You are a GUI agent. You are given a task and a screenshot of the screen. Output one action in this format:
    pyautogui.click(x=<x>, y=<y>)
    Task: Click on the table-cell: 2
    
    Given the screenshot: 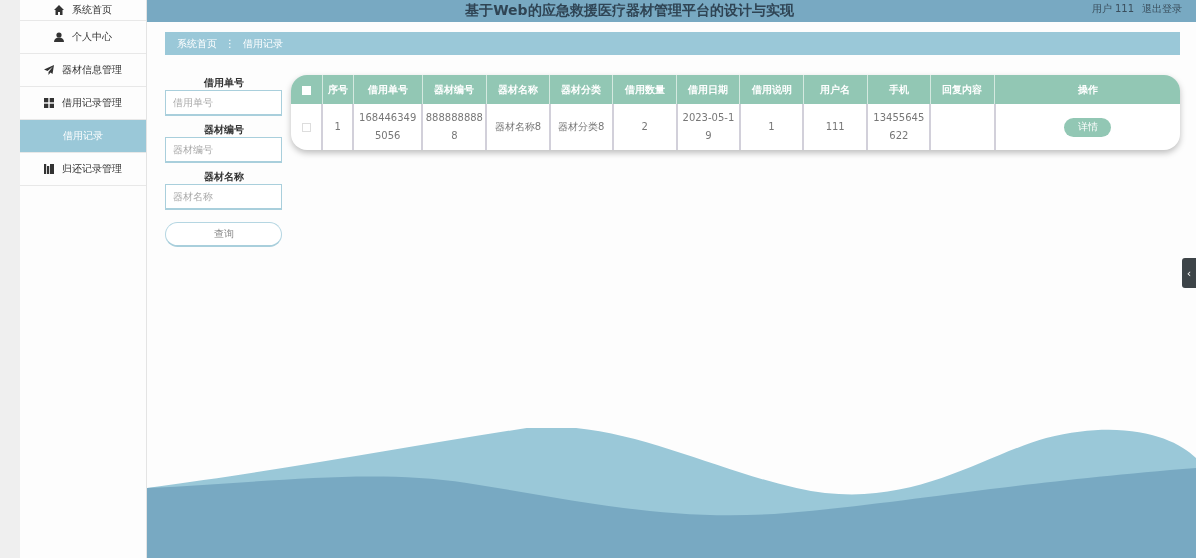 What is the action you would take?
    pyautogui.click(x=644, y=127)
    